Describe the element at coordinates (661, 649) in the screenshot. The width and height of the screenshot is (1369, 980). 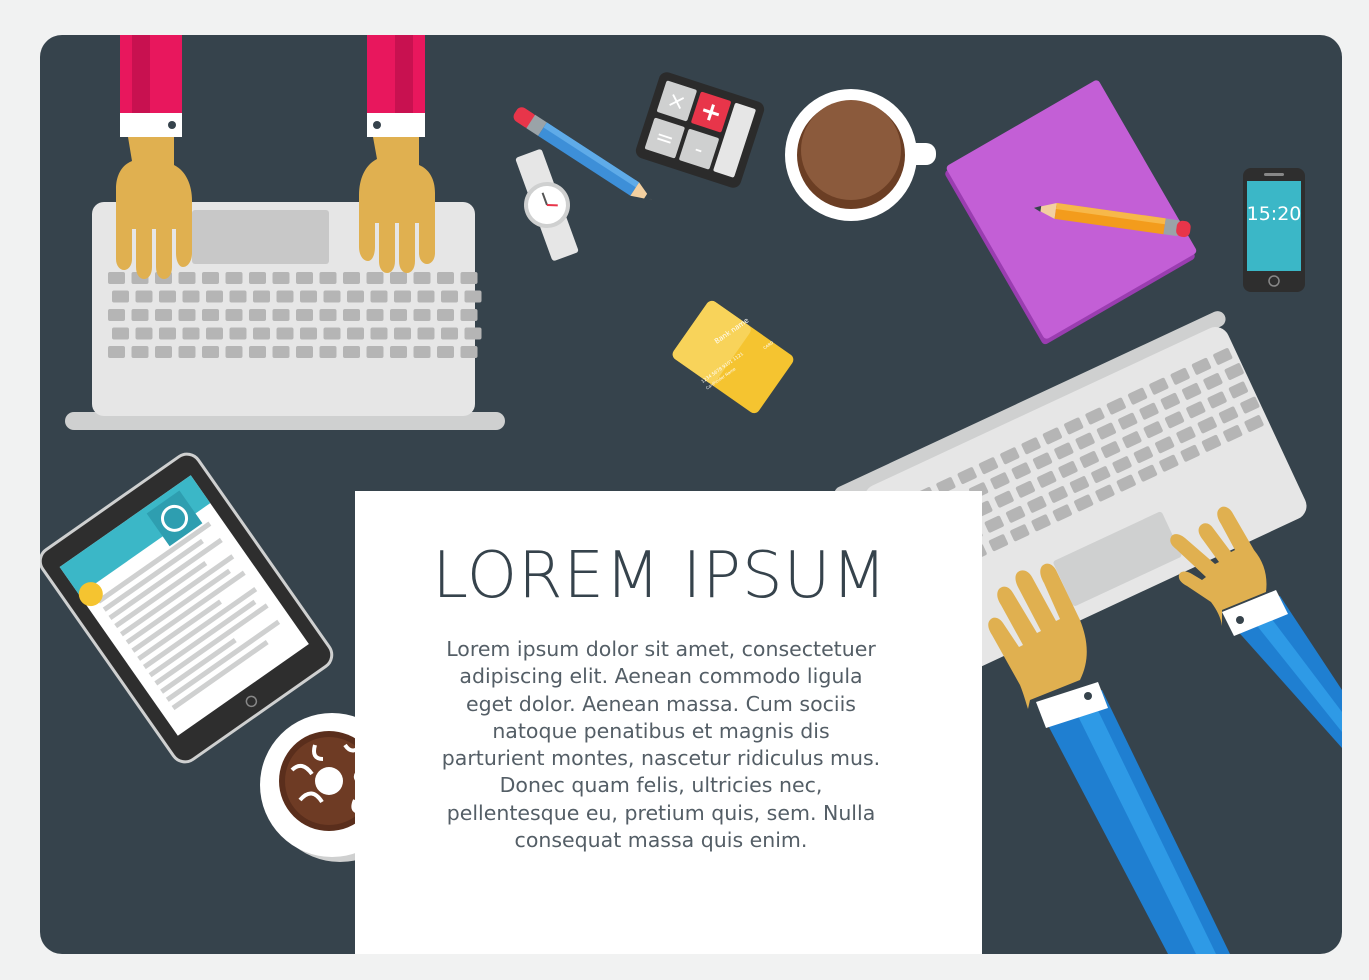
I see `body-line: Lorem ipsum dolor sit amet, consectetuer` at that location.